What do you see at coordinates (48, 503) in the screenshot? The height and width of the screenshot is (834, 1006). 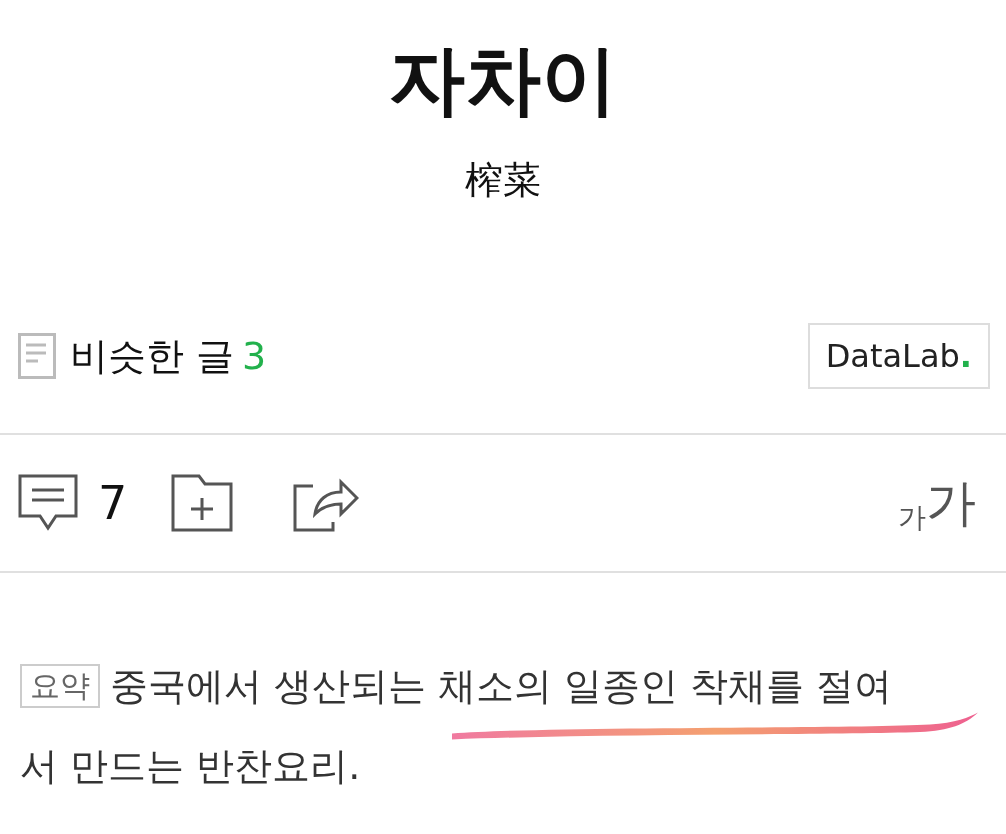 I see `comment-icon` at bounding box center [48, 503].